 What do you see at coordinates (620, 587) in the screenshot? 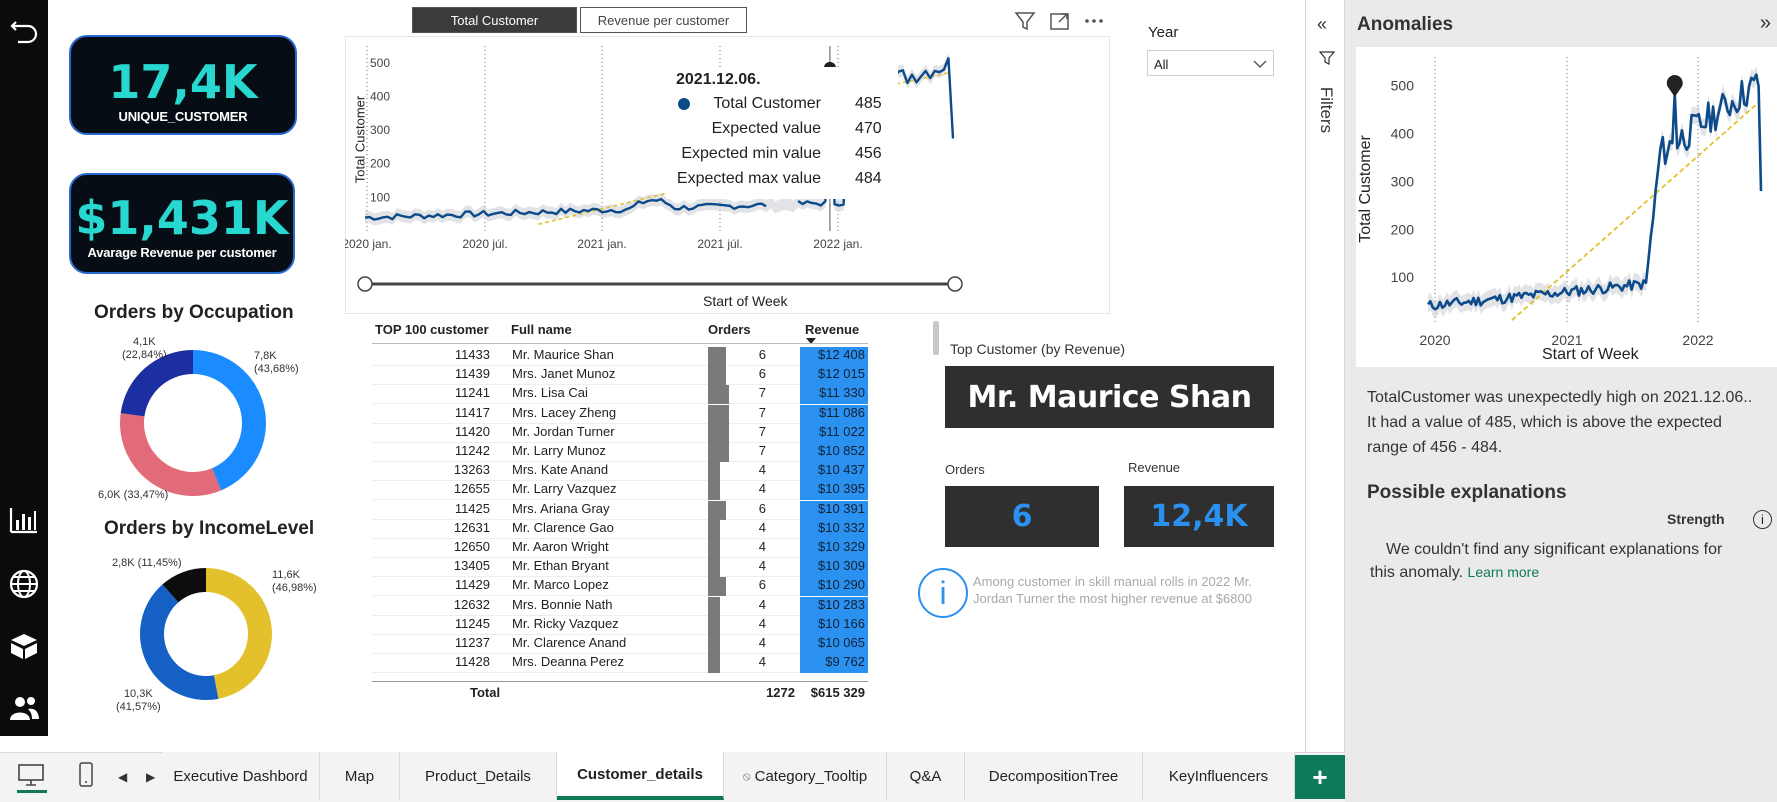
I see `table-row: 11429 Mr. Marco Lopez 6 $10 290` at bounding box center [620, 587].